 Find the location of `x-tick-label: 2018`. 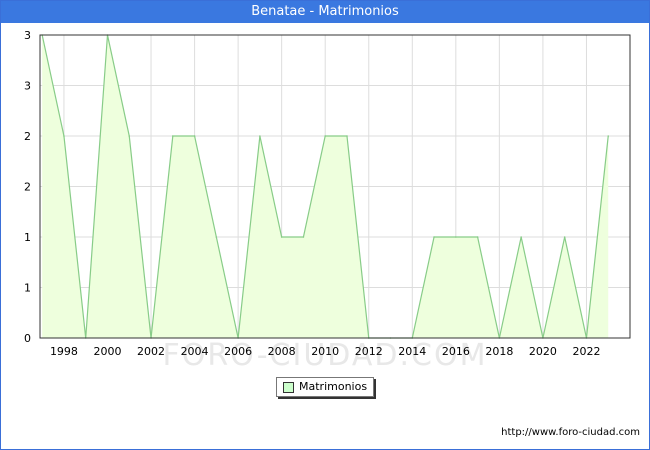

x-tick-label: 2018 is located at coordinates (499, 351).